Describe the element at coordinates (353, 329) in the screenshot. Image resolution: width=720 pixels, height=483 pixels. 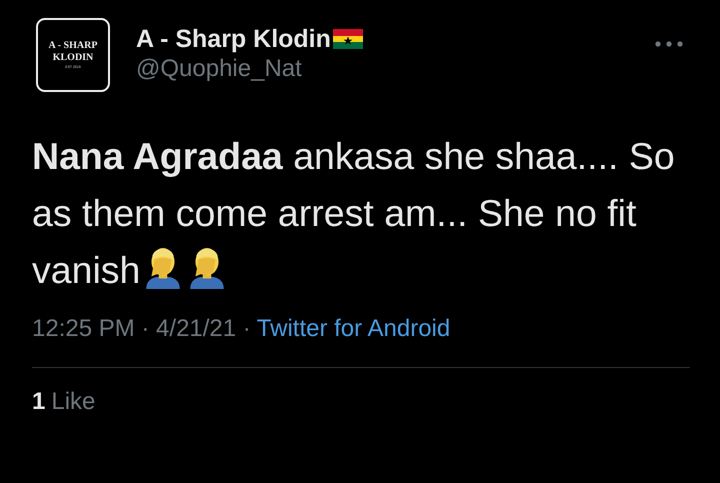
I see `source-link: Twitter for Android` at that location.